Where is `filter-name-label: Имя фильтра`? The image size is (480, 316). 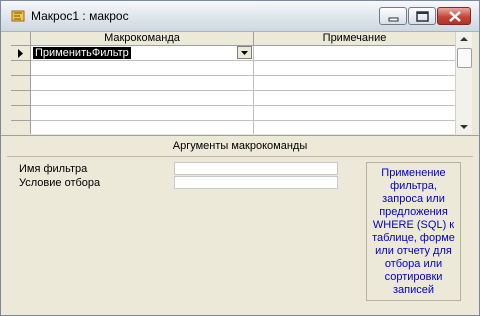
filter-name-label: Имя фильтра is located at coordinates (53, 169).